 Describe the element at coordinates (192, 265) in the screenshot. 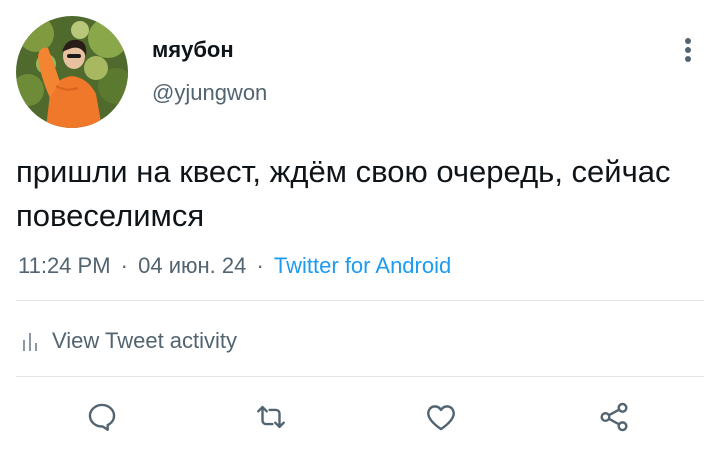

I see `tweet-date: 04 июн. 24` at that location.